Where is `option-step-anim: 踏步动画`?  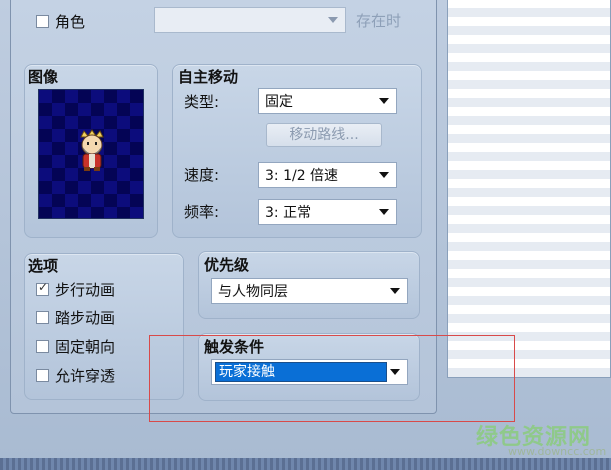 option-step-anim: 踏步动画 is located at coordinates (75, 317).